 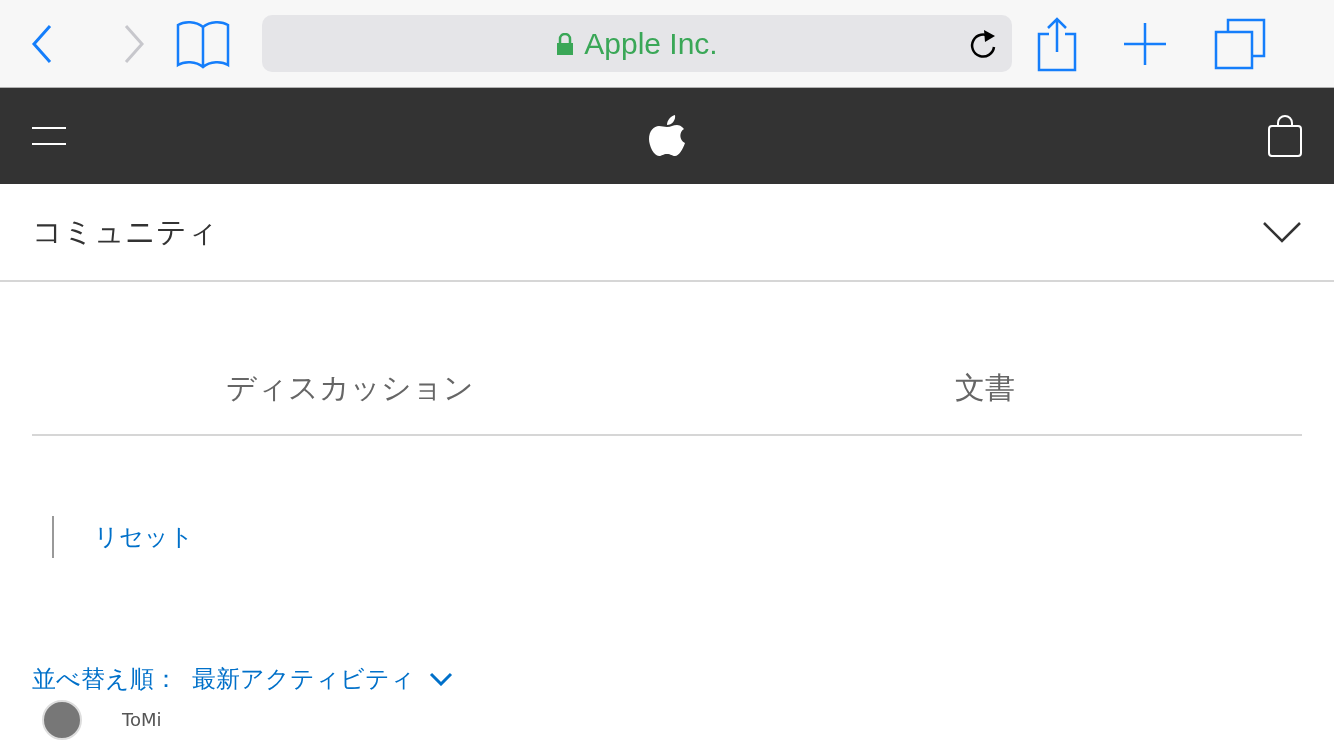 What do you see at coordinates (651, 43) in the screenshot?
I see `site-name: Apple Inc.` at bounding box center [651, 43].